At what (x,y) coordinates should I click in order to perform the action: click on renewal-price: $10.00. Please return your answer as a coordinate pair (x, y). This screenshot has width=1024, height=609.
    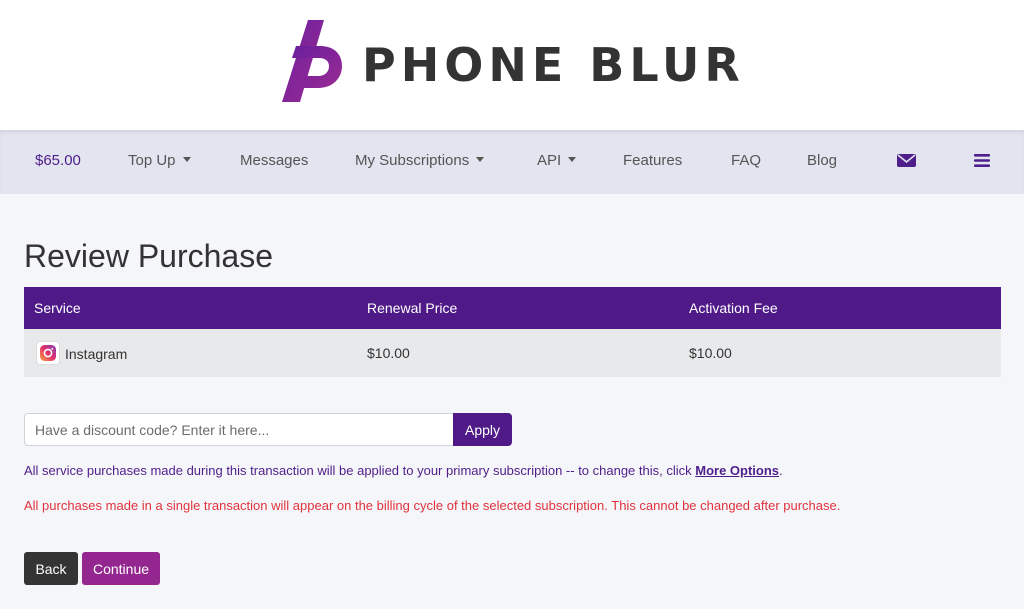
    Looking at the image, I should click on (388, 353).